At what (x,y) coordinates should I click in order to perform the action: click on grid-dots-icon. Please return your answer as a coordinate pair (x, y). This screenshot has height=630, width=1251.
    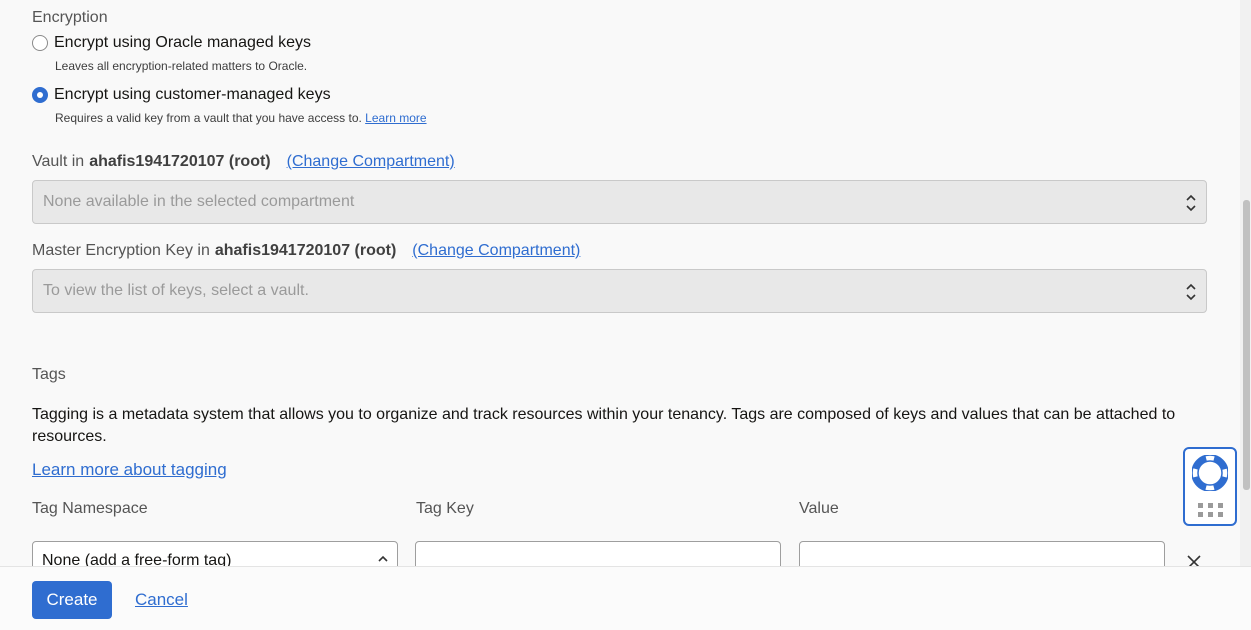
    Looking at the image, I should click on (1210, 510).